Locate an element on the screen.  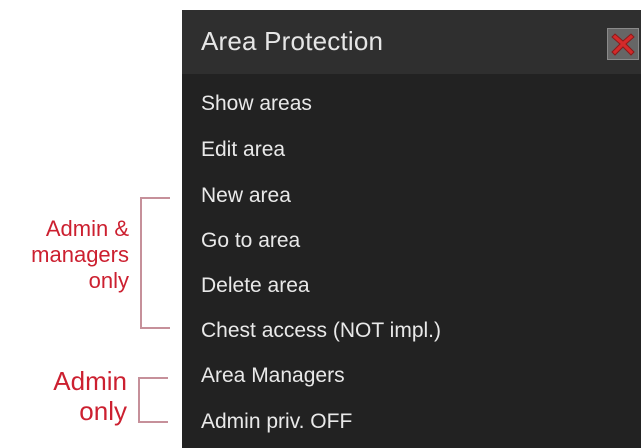
menu-item-go-to-area: Go to area is located at coordinates (250, 241).